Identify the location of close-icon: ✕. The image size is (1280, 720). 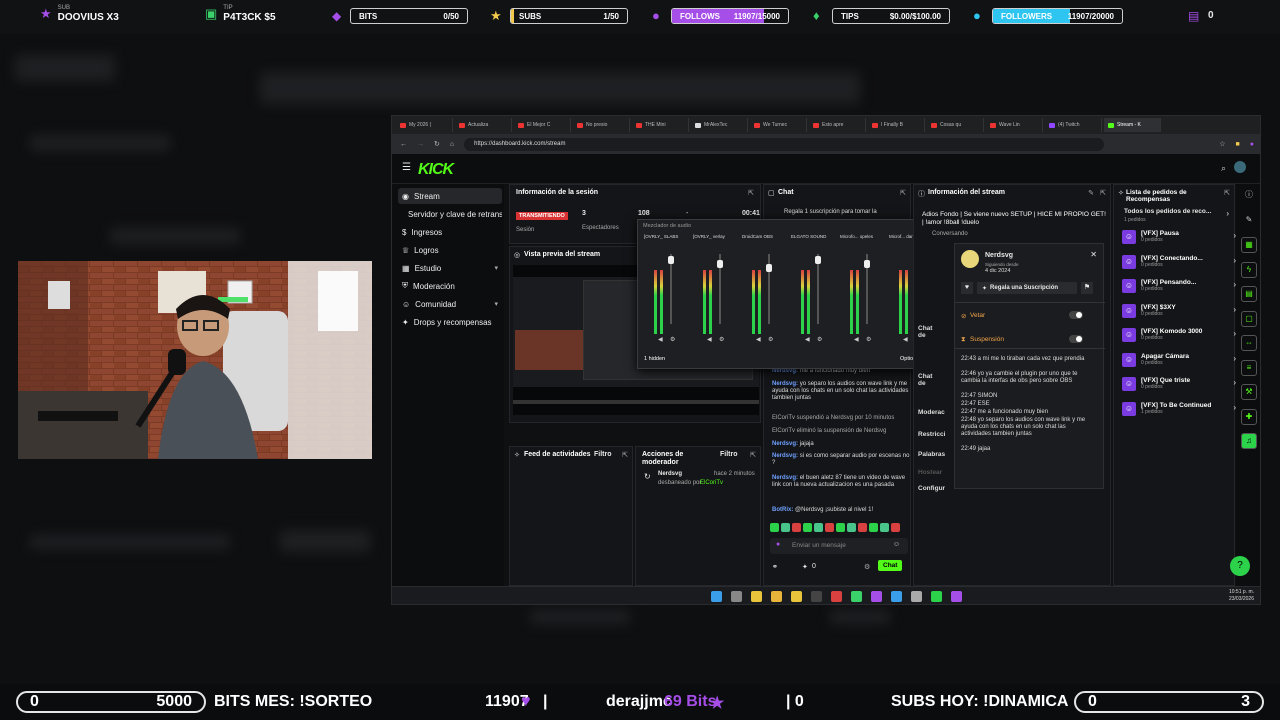
(1093, 254).